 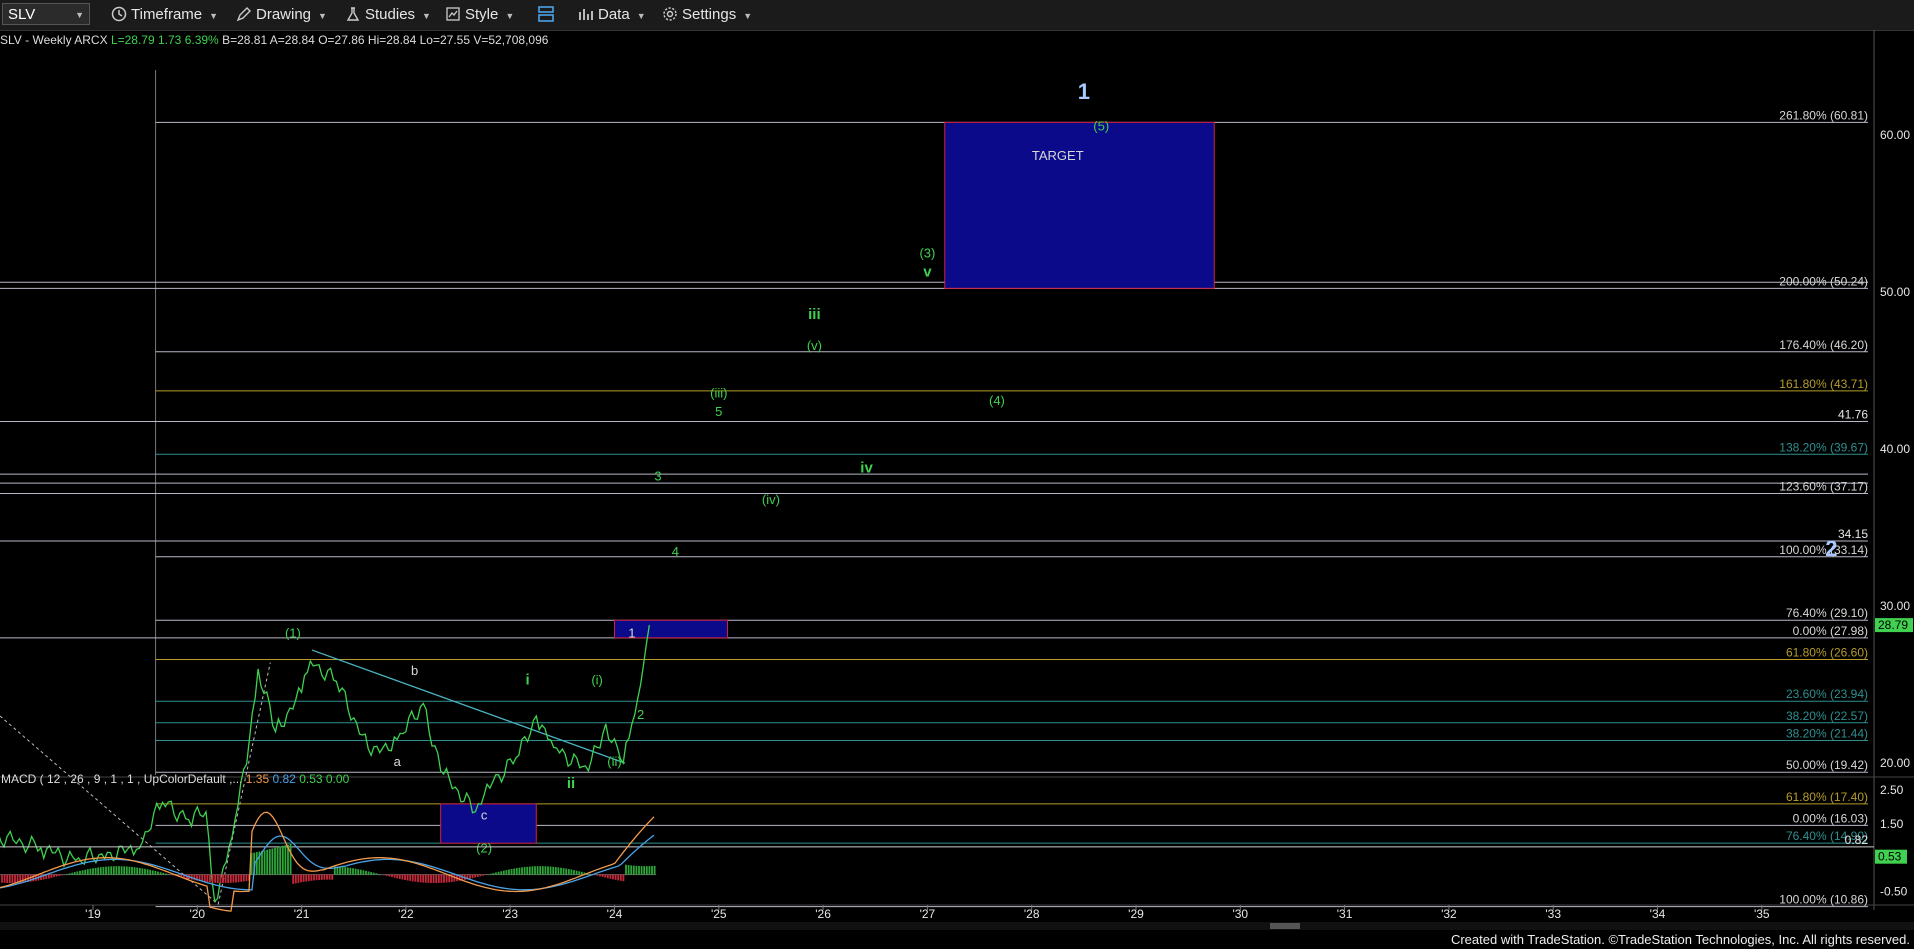 I want to click on wave-label: v, so click(x=927, y=271).